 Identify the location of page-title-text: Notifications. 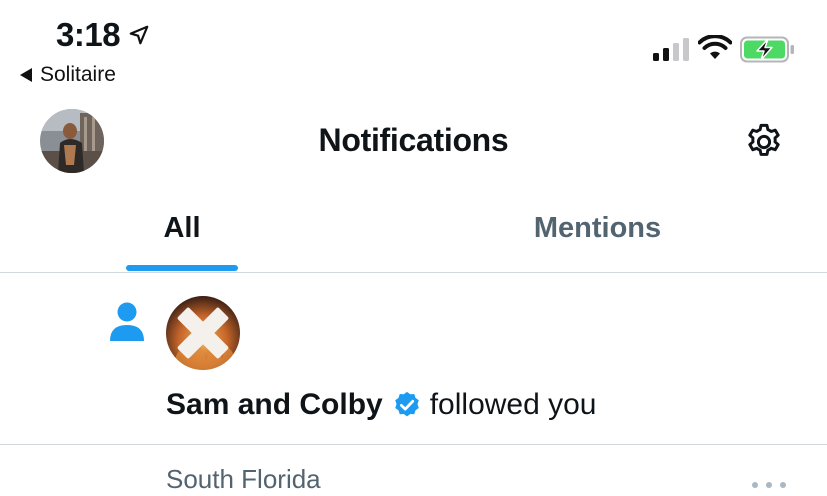
(413, 140).